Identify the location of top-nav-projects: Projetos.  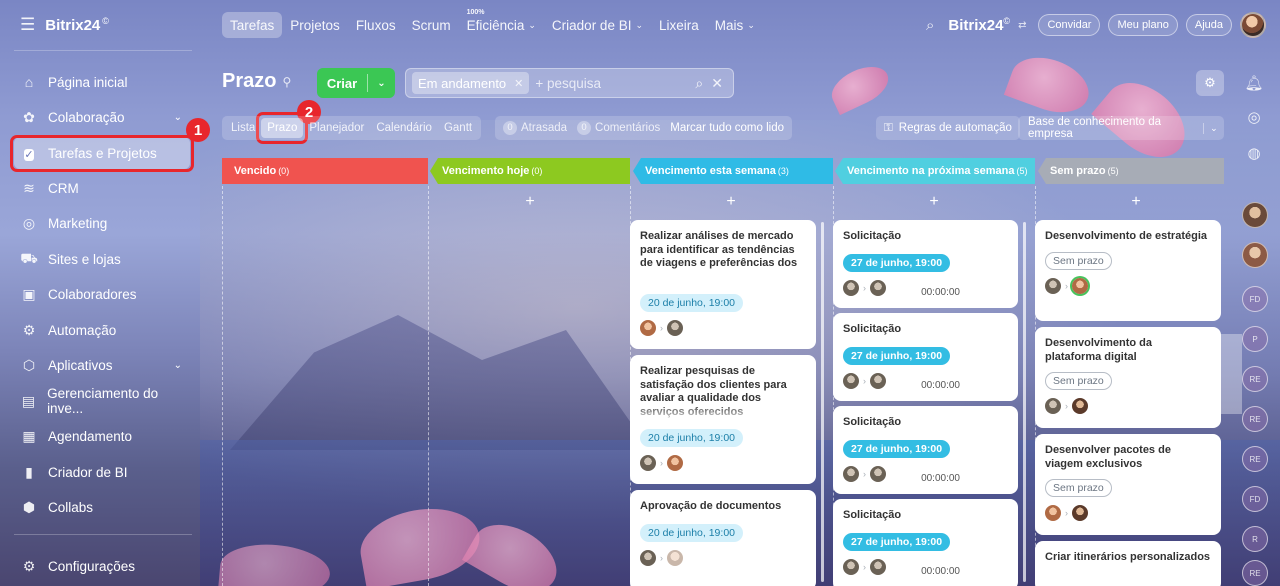
(315, 25).